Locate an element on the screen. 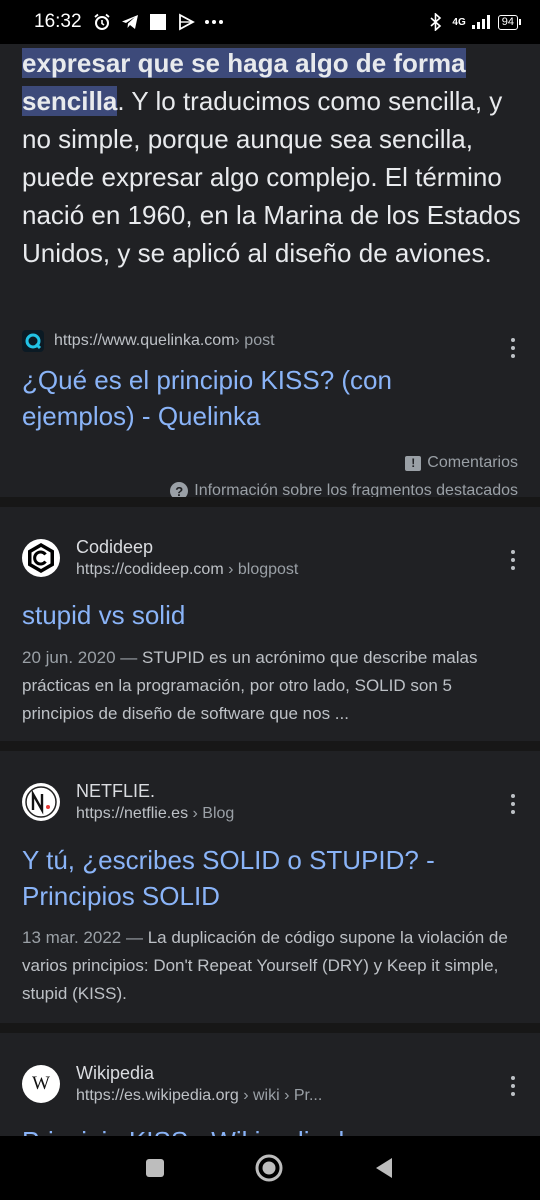 Image resolution: width=540 pixels, height=1200 pixels. result-date: 20 jun. 2020 — is located at coordinates (82, 657).